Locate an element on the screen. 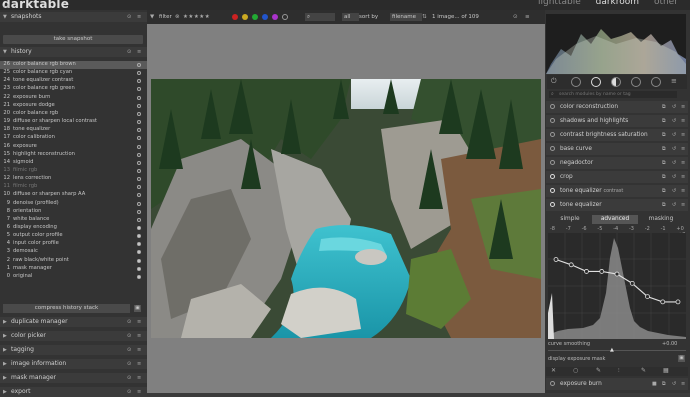  history-item: 6 display encoding is located at coordinates (73, 228).